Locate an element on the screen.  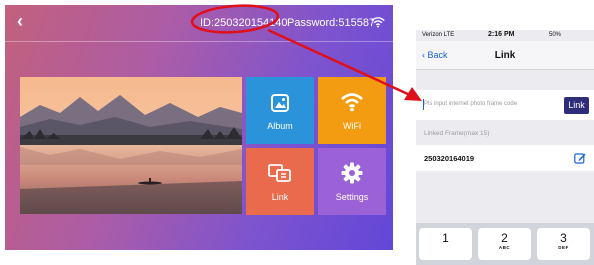
settings-label: Settings is located at coordinates (352, 197).